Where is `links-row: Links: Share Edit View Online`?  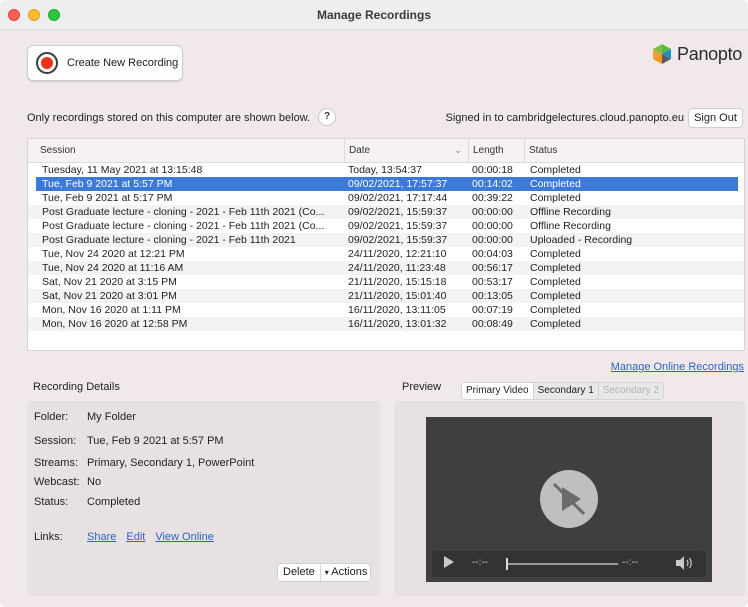
links-row: Links: Share Edit View Online is located at coordinates (129, 537).